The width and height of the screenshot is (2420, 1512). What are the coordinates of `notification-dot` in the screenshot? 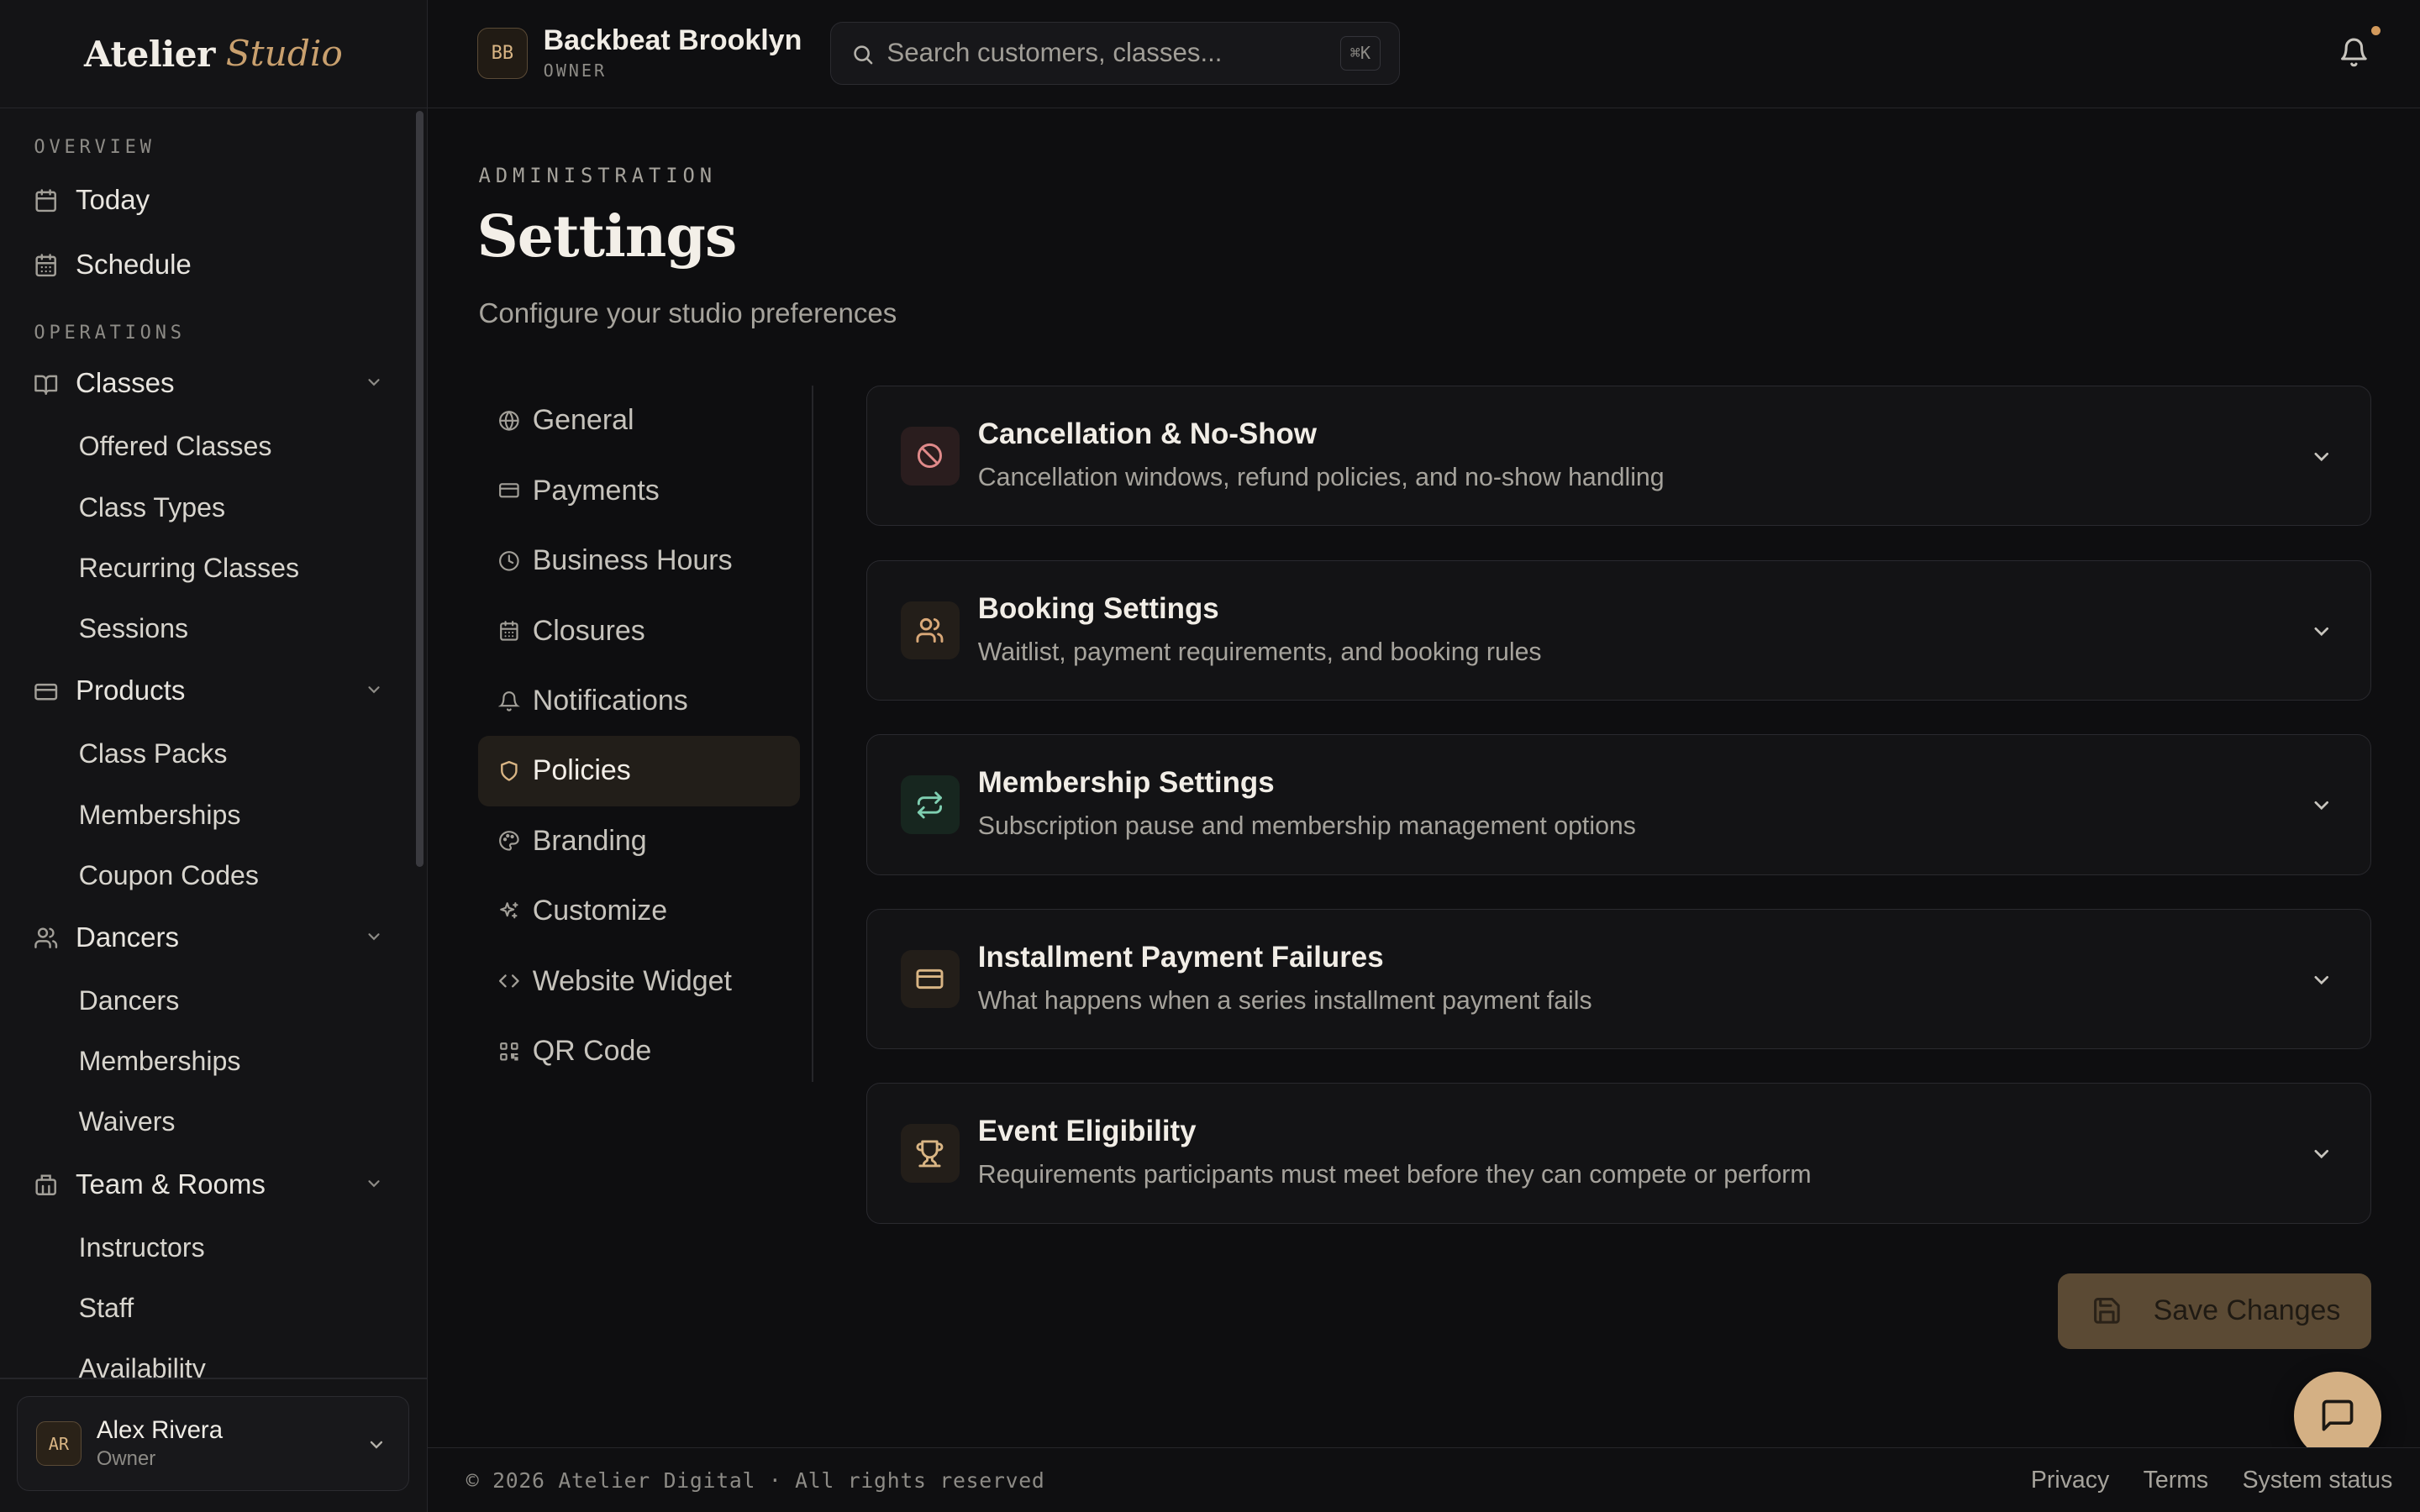 It's located at (2375, 31).